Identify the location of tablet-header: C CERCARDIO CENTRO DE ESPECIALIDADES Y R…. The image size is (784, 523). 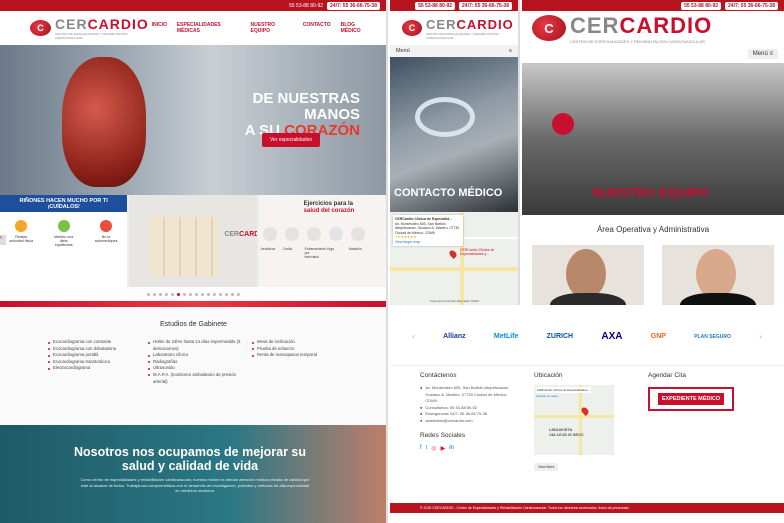
(653, 28).